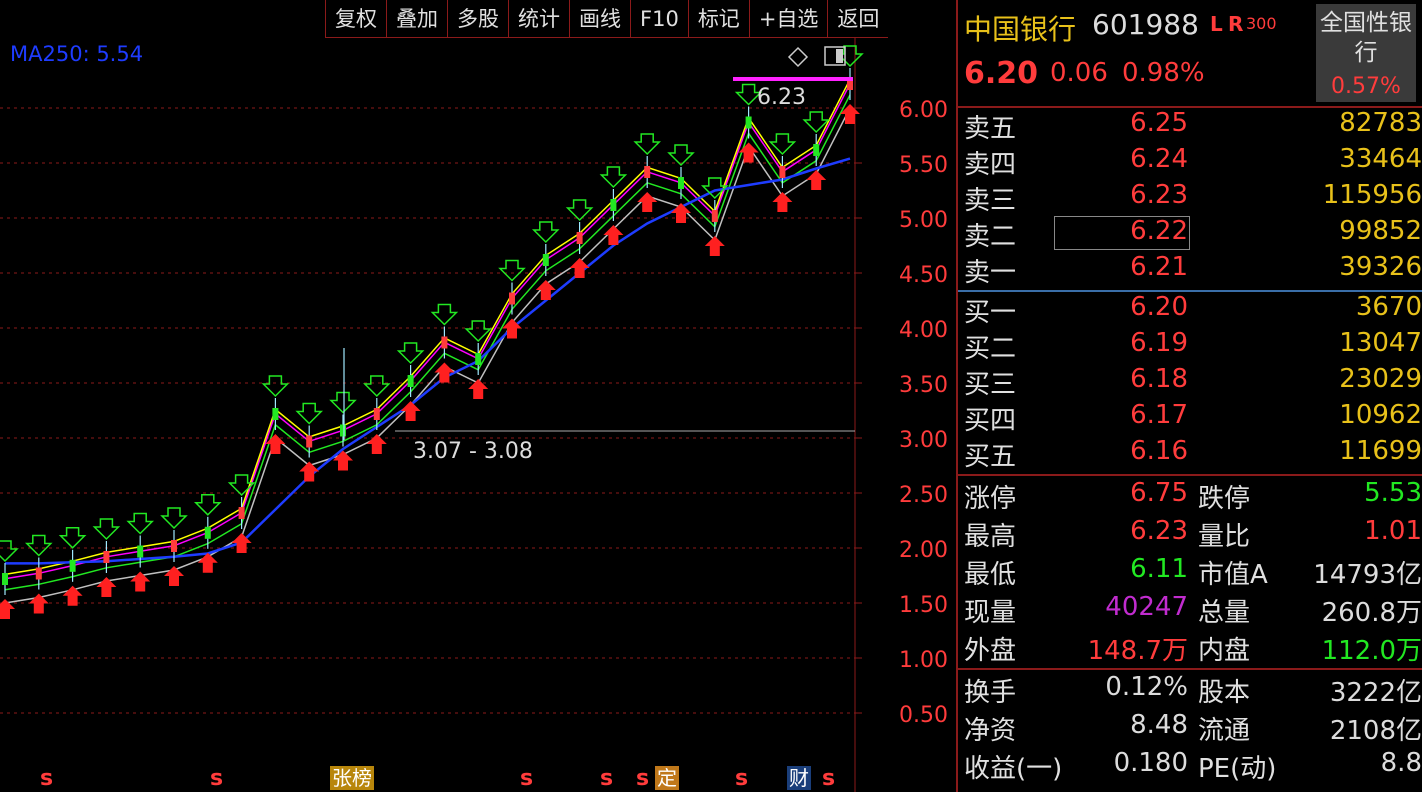  What do you see at coordinates (473, 451) in the screenshot?
I see `low-price-label: 3.07 - 3.08` at bounding box center [473, 451].